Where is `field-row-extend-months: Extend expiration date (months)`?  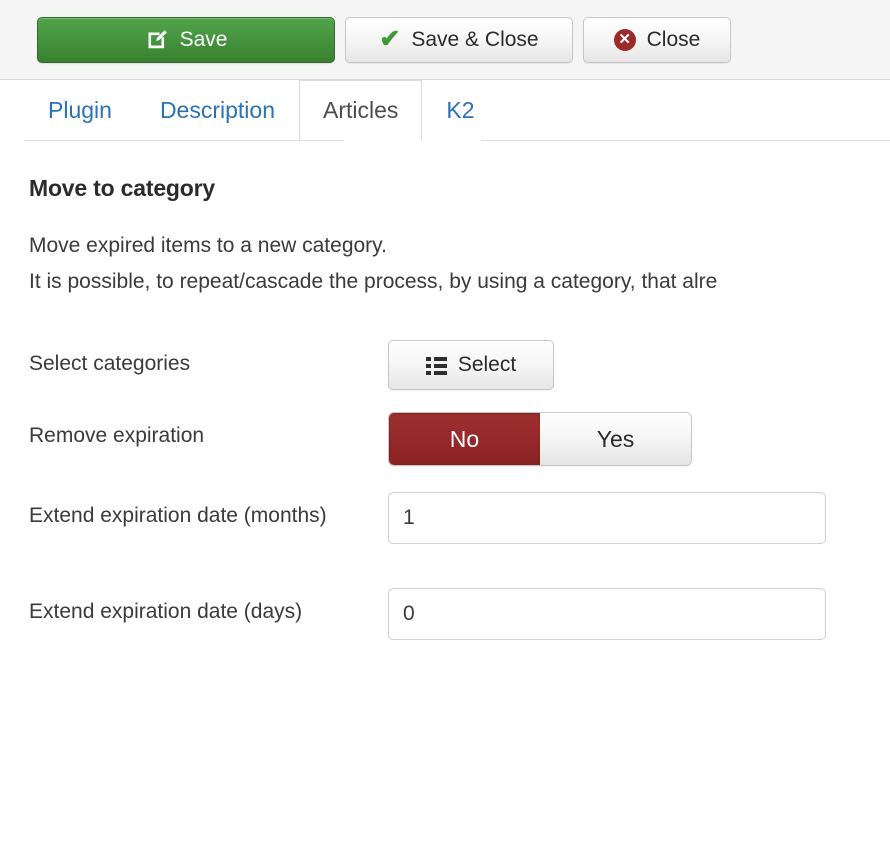 field-row-extend-months: Extend expiration date (months) is located at coordinates (459, 518).